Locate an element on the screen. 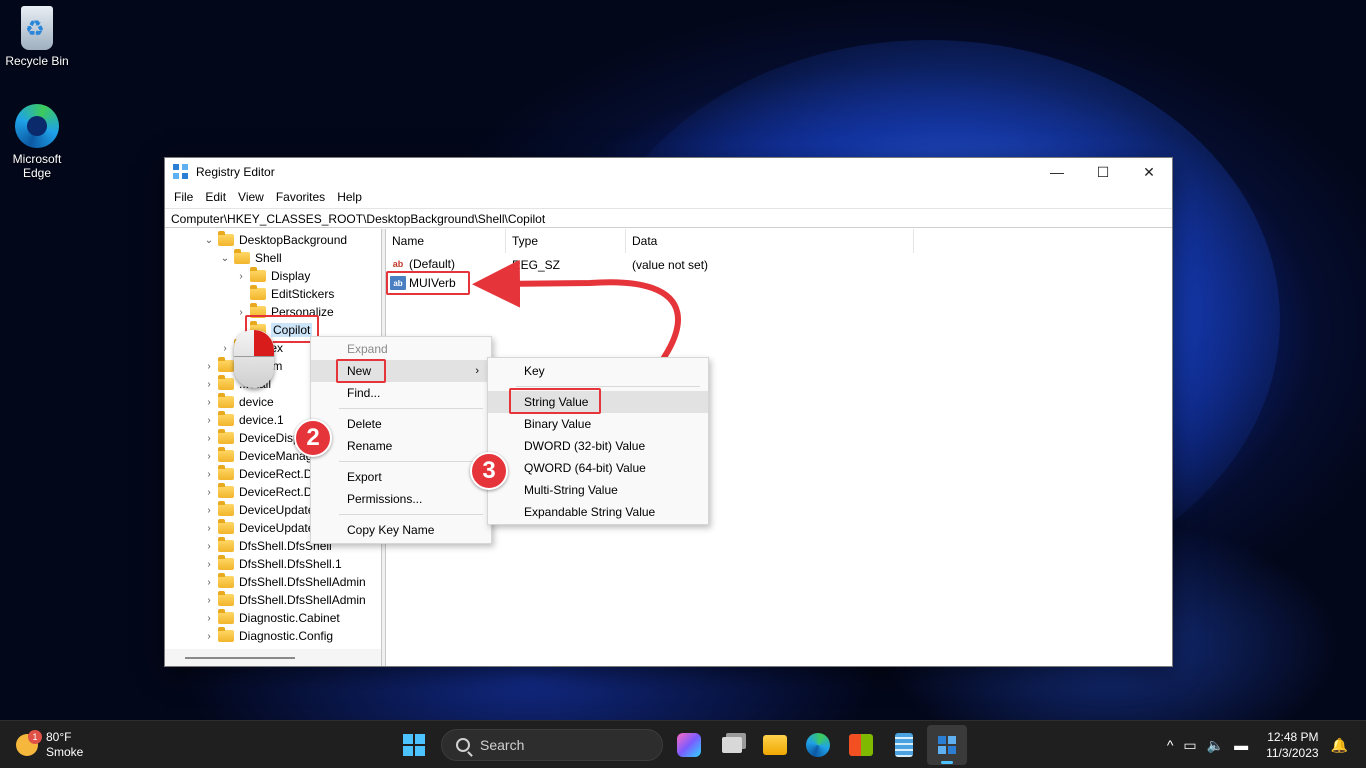 The height and width of the screenshot is (768, 1366). submenu-item-binary-value: Binary Value is located at coordinates (598, 424).